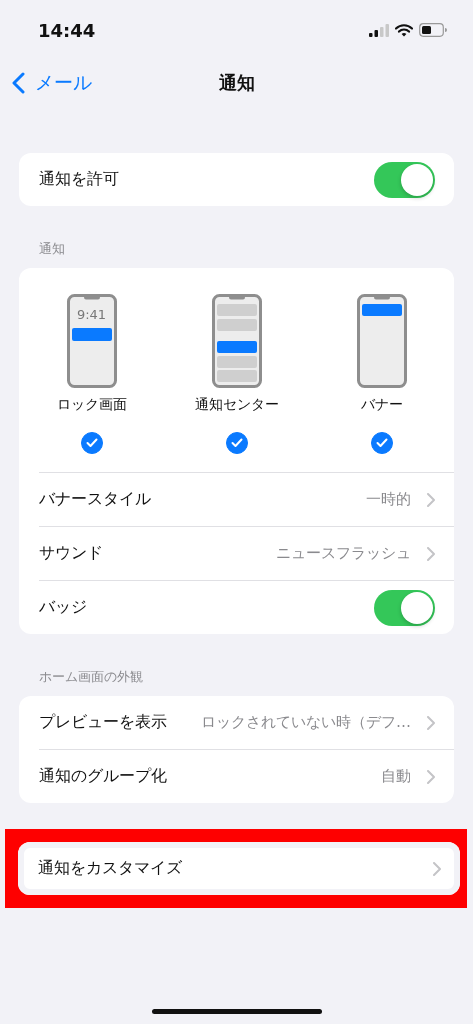  Describe the element at coordinates (343, 553) in the screenshot. I see `row-value: ニュースフラッシュ` at that location.